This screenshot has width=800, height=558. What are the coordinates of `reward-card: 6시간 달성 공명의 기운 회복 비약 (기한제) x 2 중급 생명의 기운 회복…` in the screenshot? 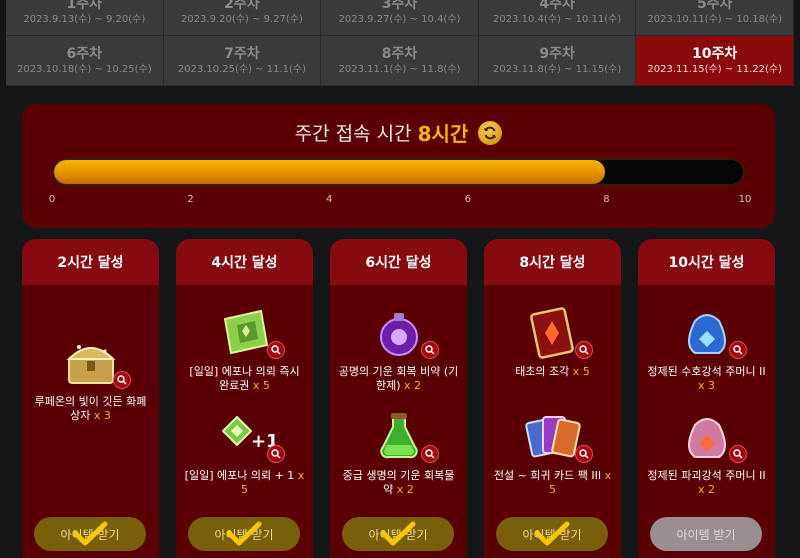 It's located at (398, 398).